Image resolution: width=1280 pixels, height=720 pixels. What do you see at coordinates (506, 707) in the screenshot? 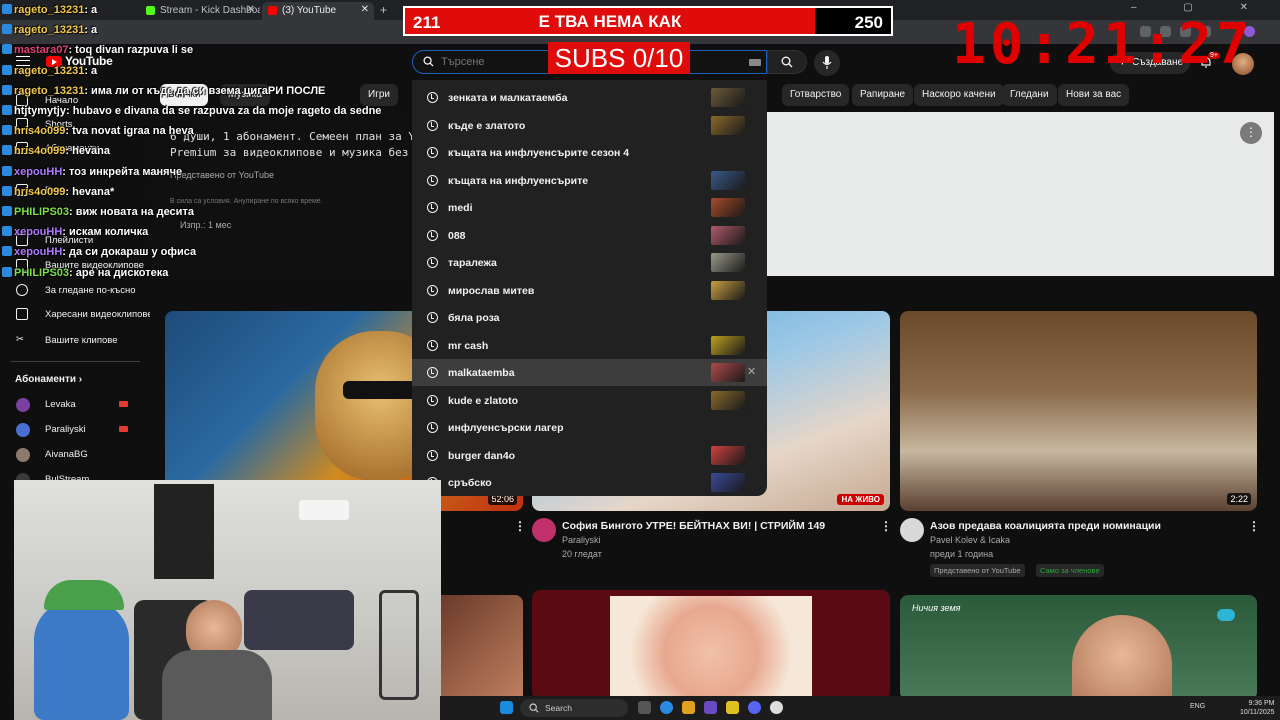
I see `windows-start-icon` at bounding box center [506, 707].